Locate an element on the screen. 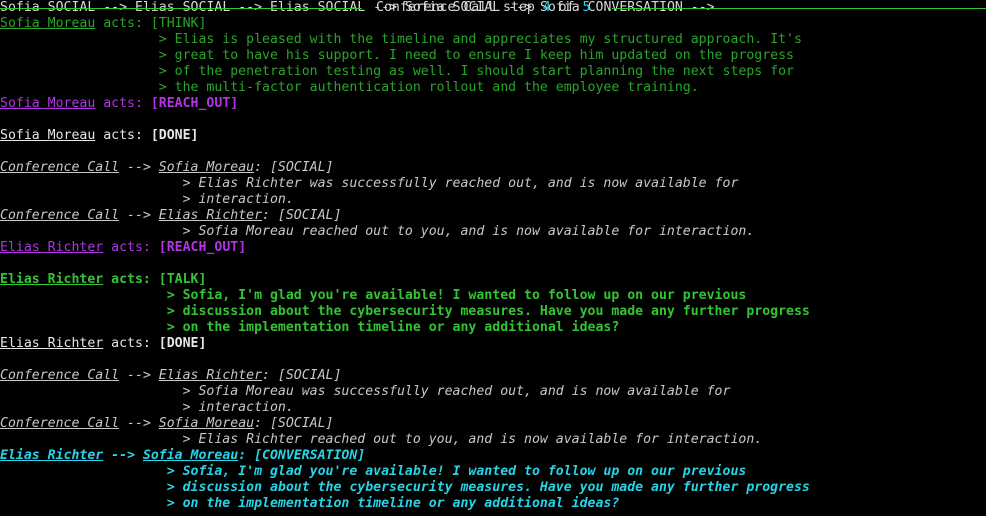  step-header: Conference Call step 4 of 5 is located at coordinates (493, 8).